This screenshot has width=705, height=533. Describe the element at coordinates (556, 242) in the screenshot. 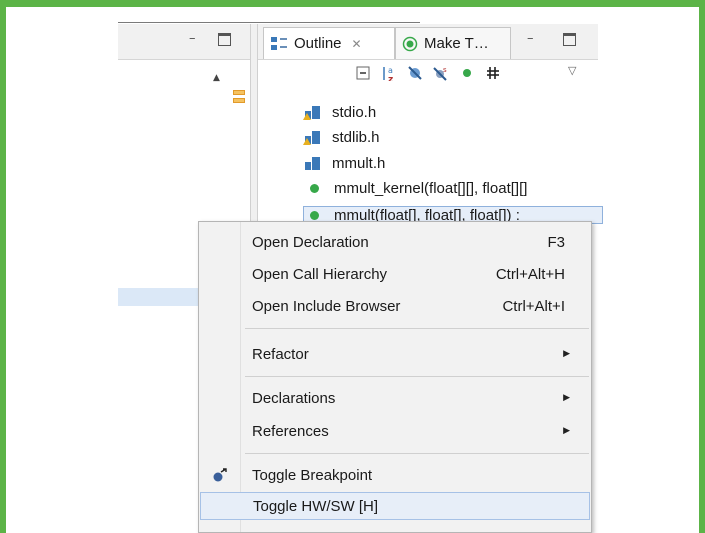

I see `menu-item-shortcut: F3` at that location.